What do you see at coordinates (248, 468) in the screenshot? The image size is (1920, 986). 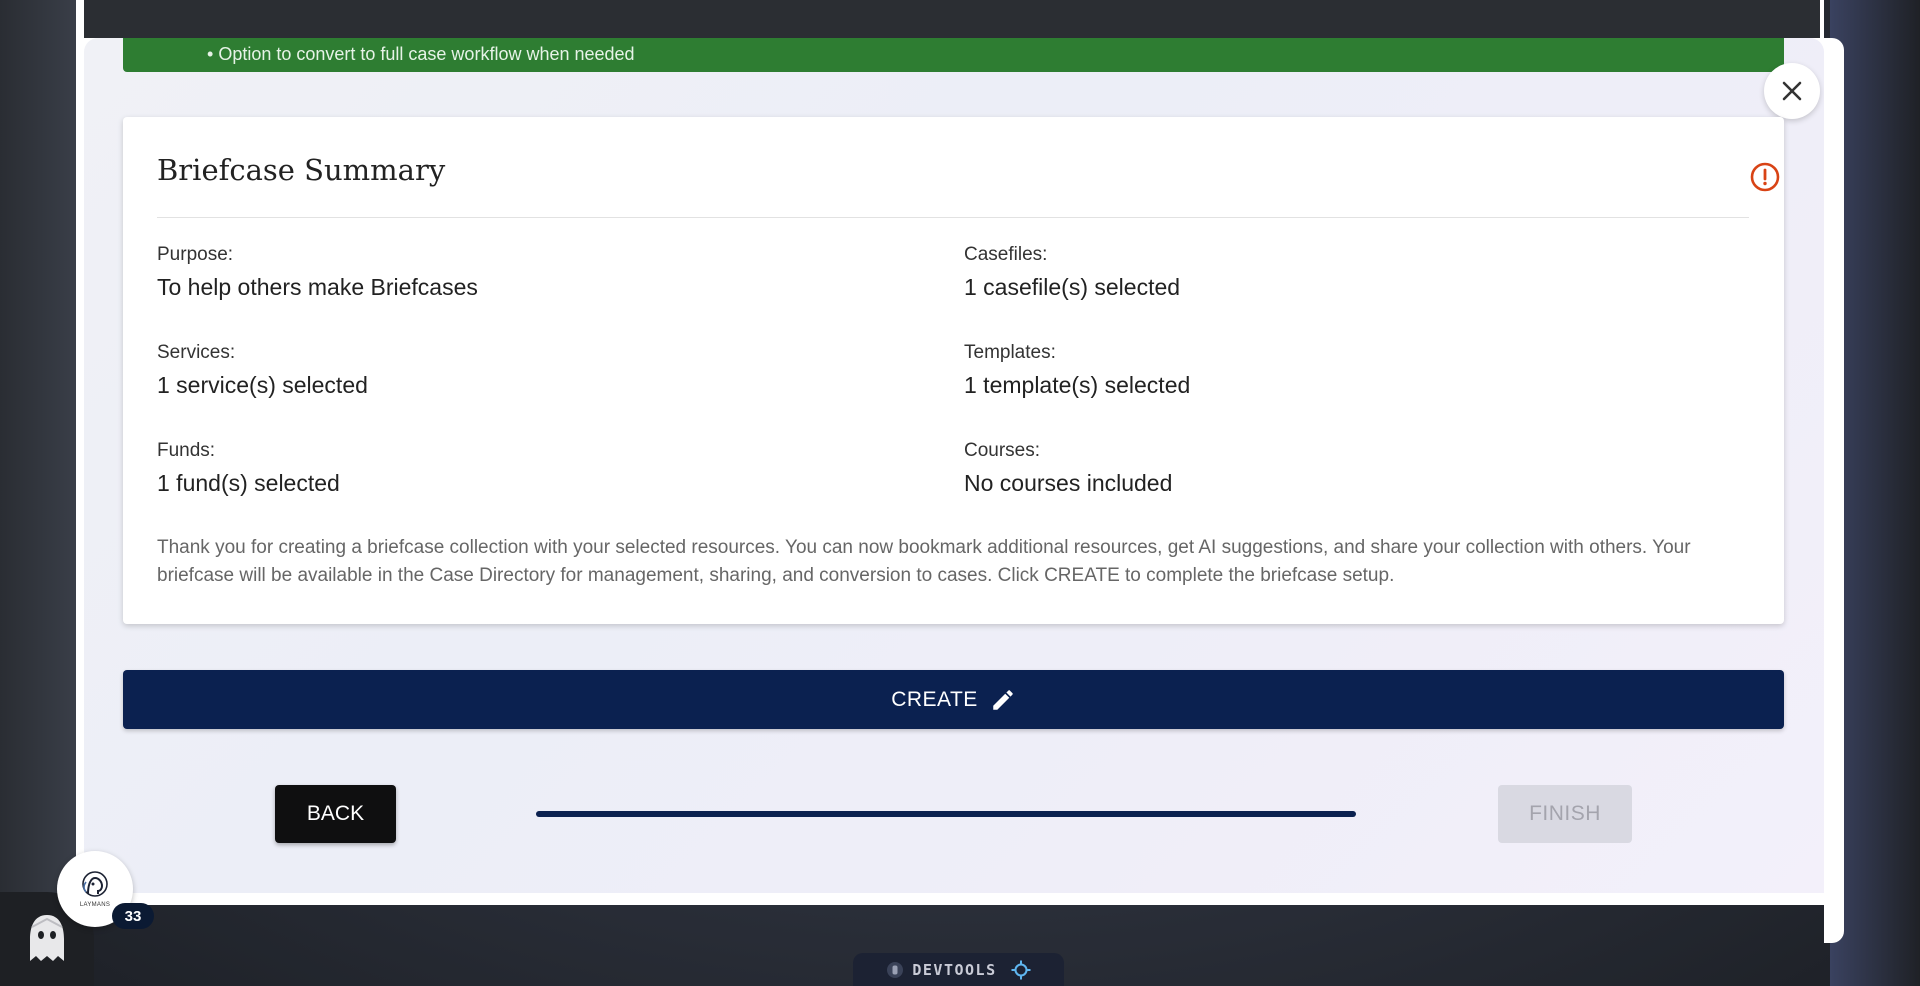 I see `field-funds: Funds: 1 fund(s) selected` at bounding box center [248, 468].